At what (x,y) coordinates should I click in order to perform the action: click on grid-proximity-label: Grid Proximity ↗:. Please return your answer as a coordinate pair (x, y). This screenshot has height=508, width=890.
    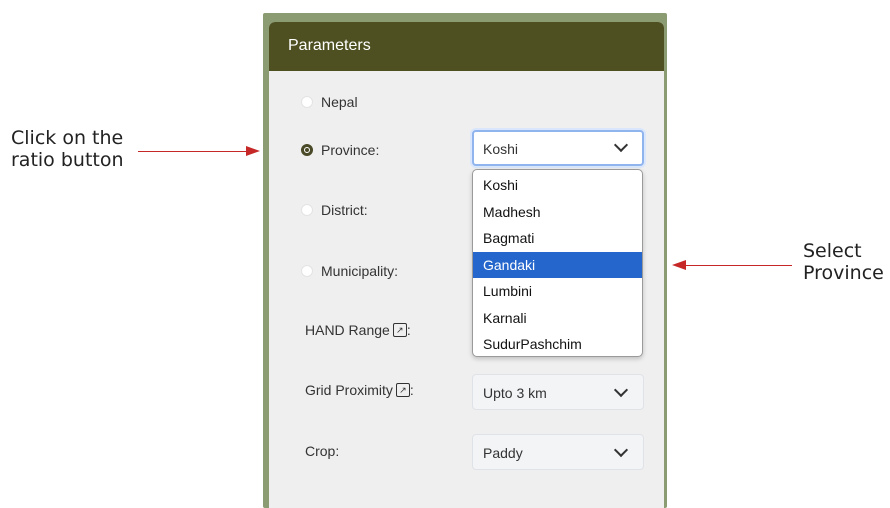
    Looking at the image, I should click on (359, 390).